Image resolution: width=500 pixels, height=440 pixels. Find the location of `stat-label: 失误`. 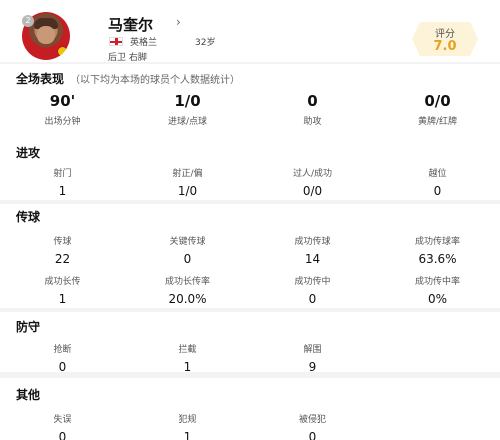

stat-label: 失误 is located at coordinates (62, 420).